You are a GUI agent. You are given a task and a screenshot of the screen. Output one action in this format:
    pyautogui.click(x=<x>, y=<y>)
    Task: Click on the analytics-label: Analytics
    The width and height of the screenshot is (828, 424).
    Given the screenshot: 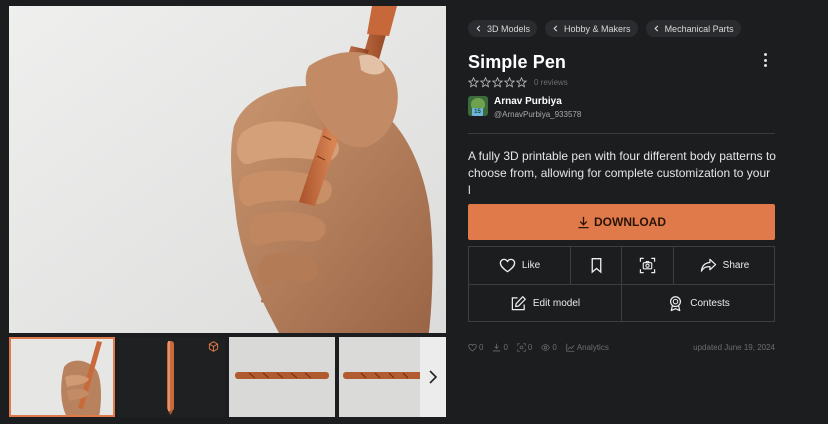 What is the action you would take?
    pyautogui.click(x=592, y=347)
    